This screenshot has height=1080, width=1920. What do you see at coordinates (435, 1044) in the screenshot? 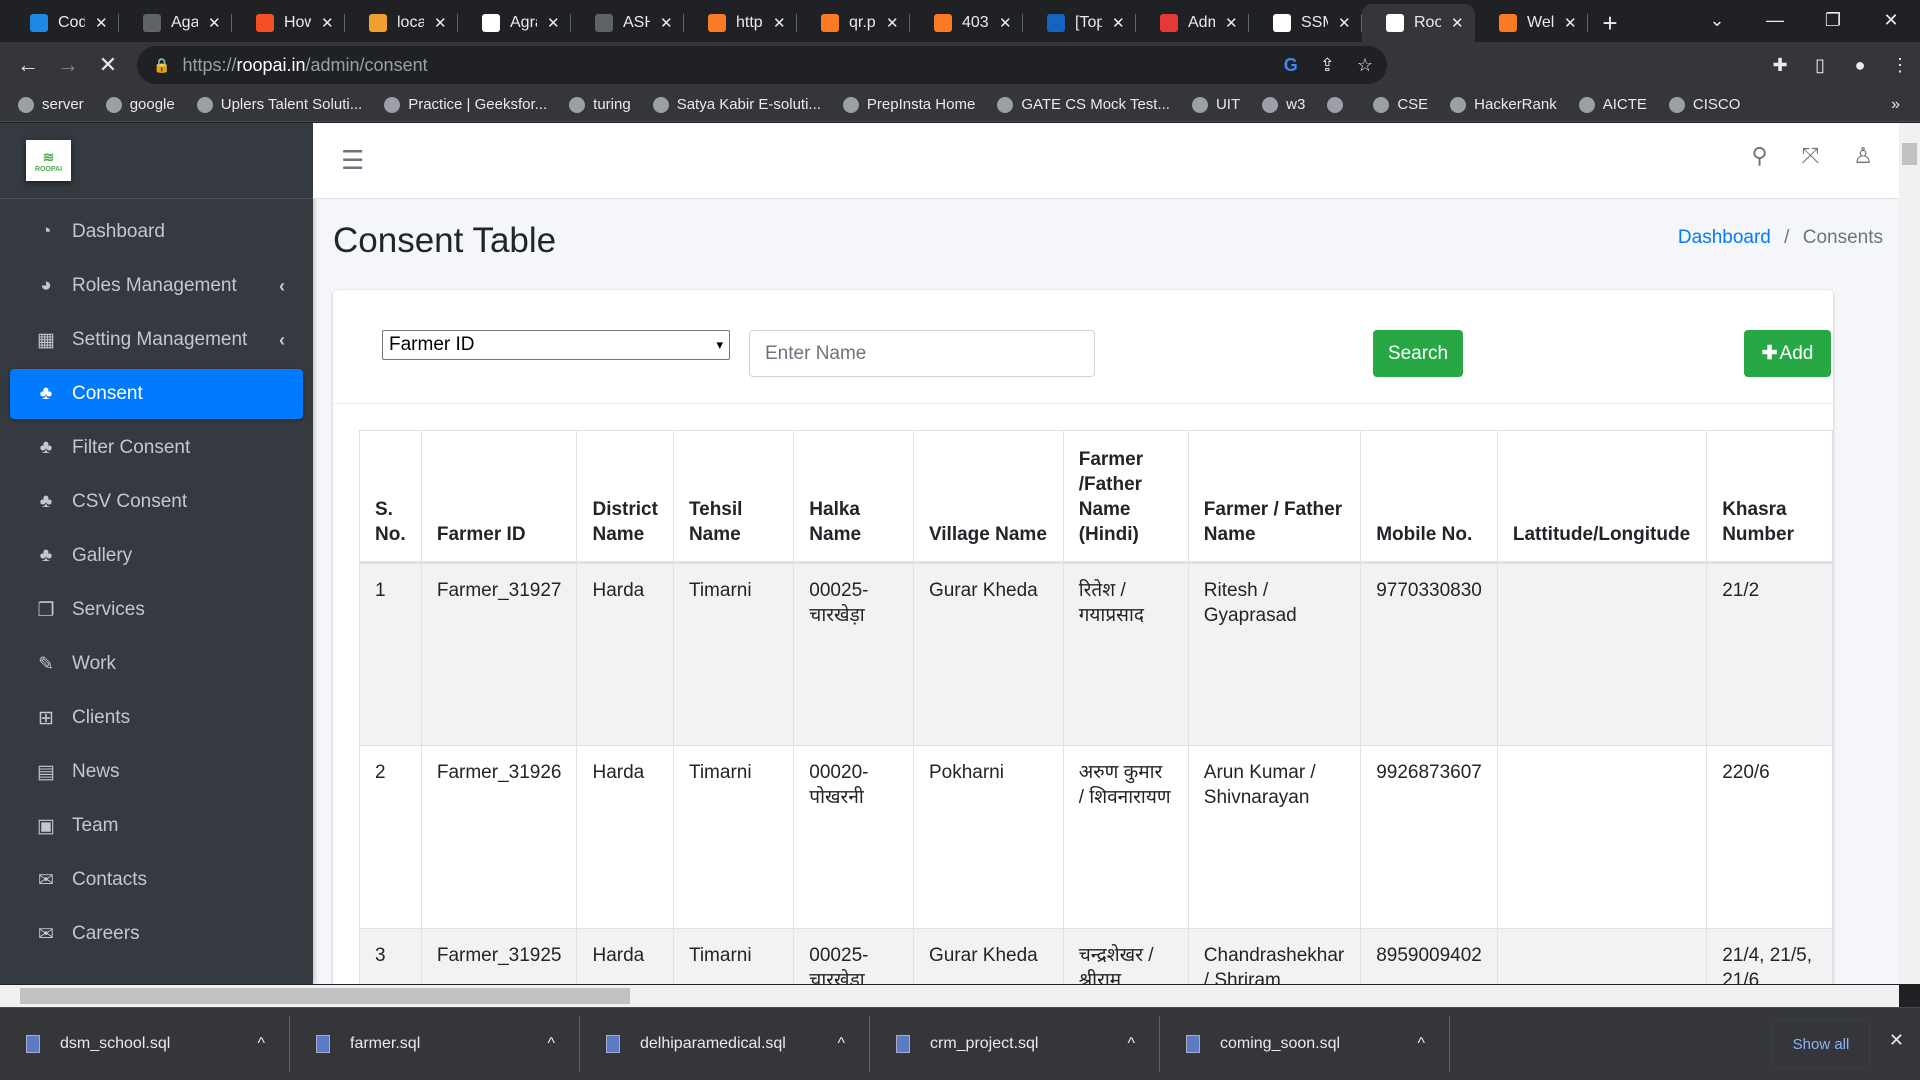
I see `download-item: farmer.sql ^` at bounding box center [435, 1044].